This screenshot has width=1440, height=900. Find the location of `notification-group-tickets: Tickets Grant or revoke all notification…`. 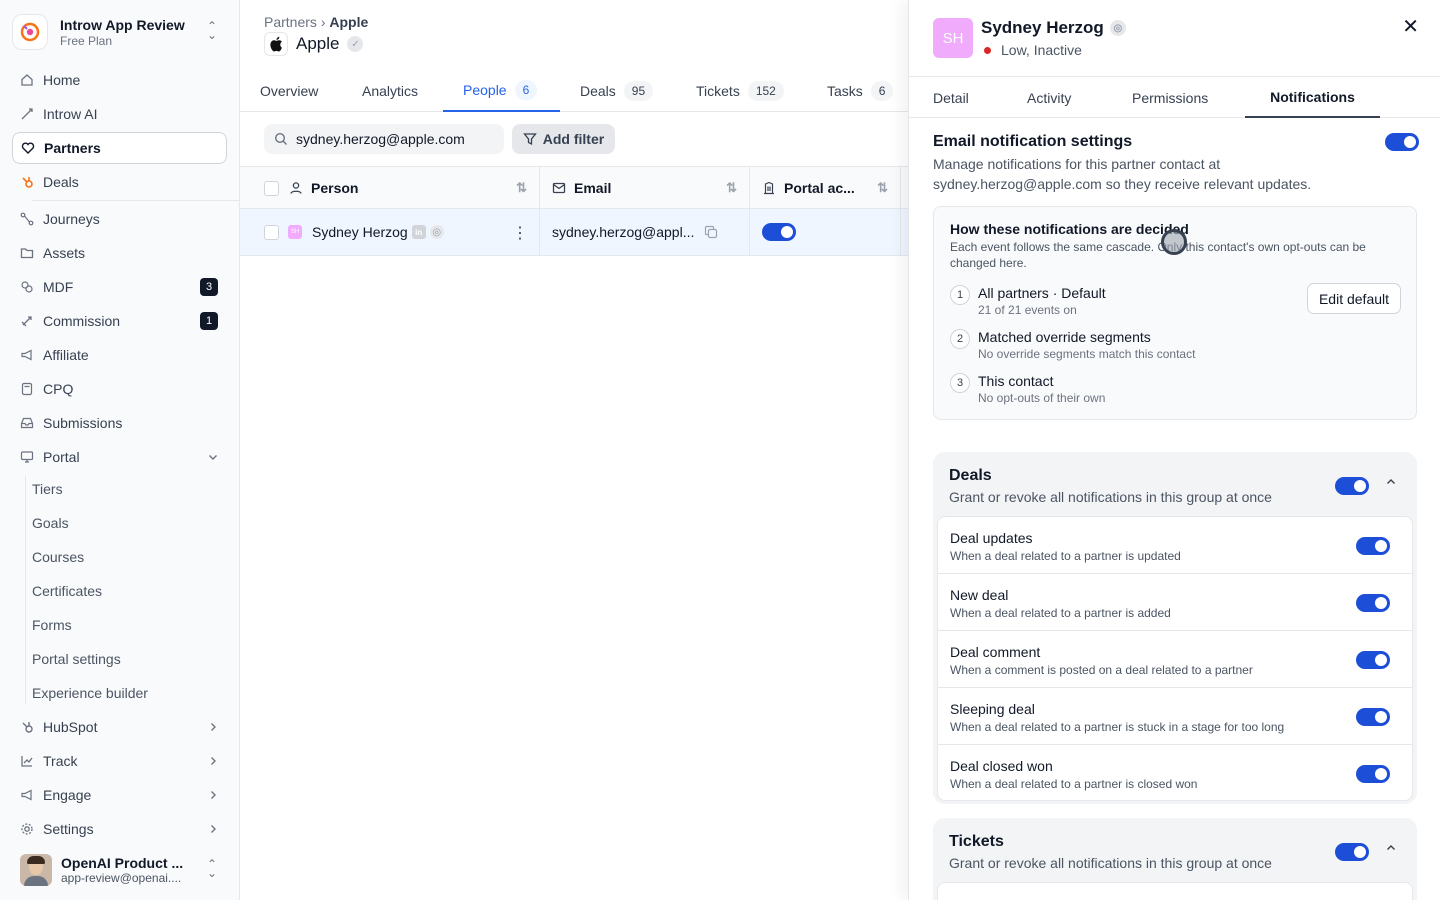

notification-group-tickets: Tickets Grant or revoke all notification… is located at coordinates (1175, 859).